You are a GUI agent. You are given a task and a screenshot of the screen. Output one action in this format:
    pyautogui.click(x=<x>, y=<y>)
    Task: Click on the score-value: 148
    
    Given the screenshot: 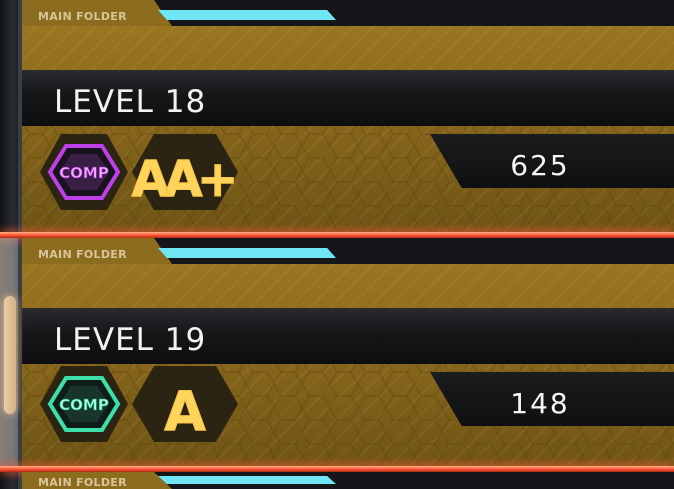 What is the action you would take?
    pyautogui.click(x=540, y=403)
    